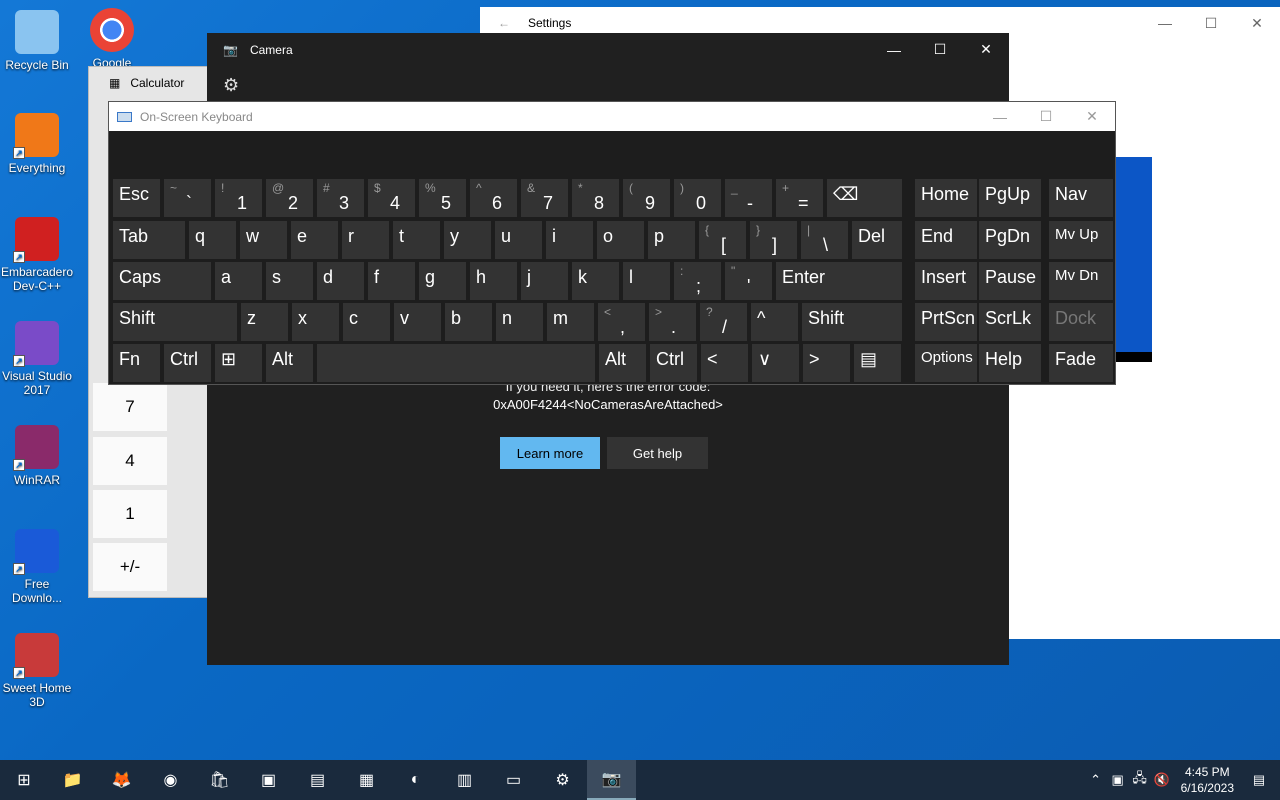 Image resolution: width=1280 pixels, height=800 pixels. Describe the element at coordinates (37, 255) in the screenshot. I see `desktop-icon-2: ↗ Embarcadero Dev-C++` at that location.